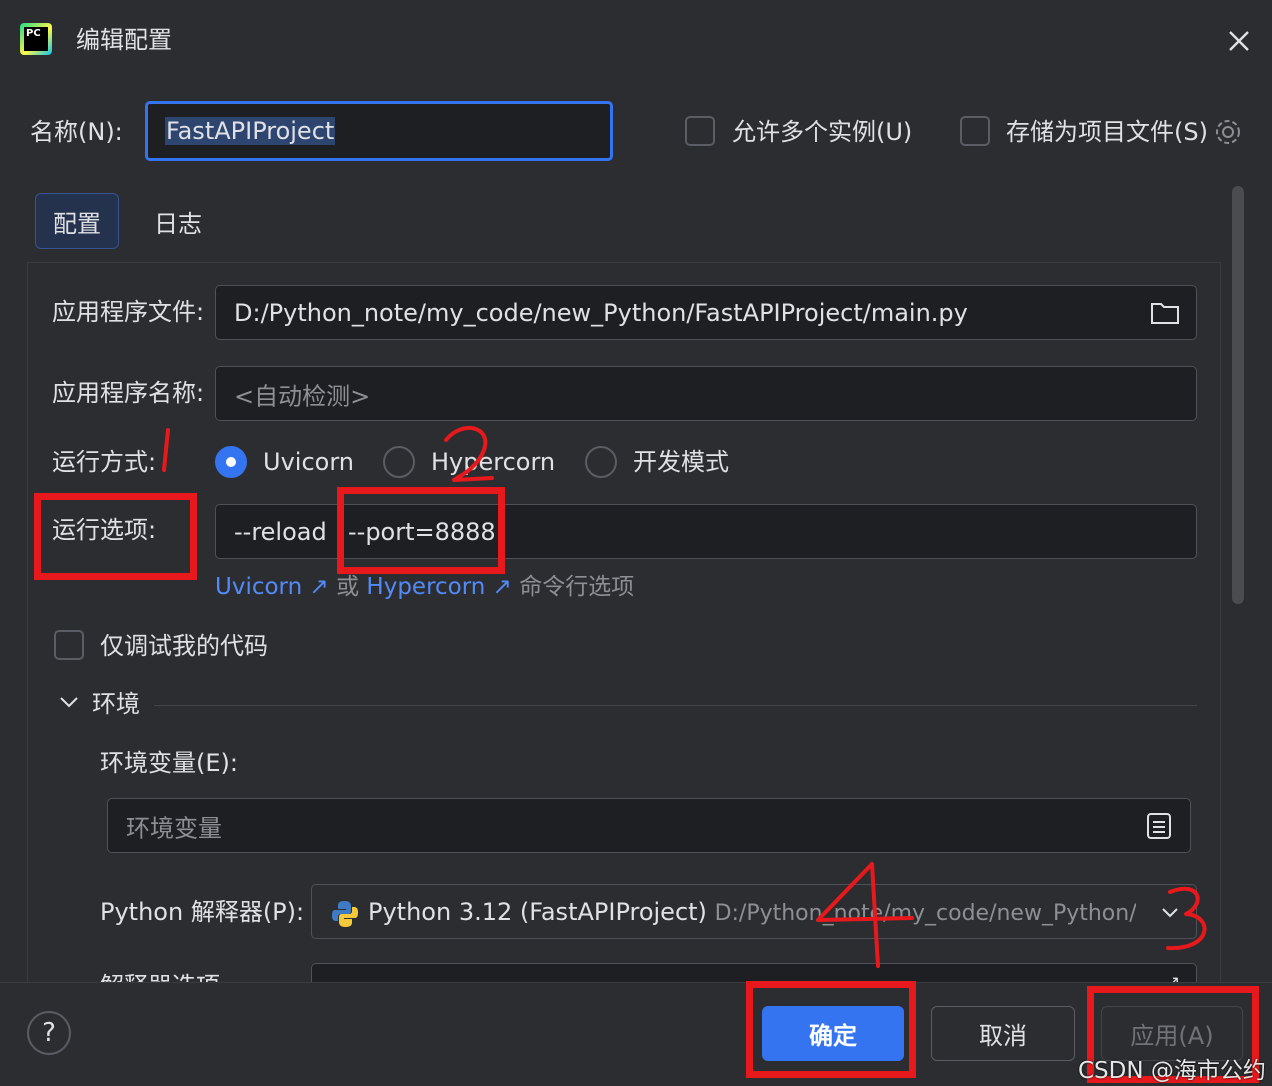 Image resolution: width=1272 pixels, height=1086 pixels. Describe the element at coordinates (76, 132) in the screenshot. I see `name-label: 名称(N):` at that location.